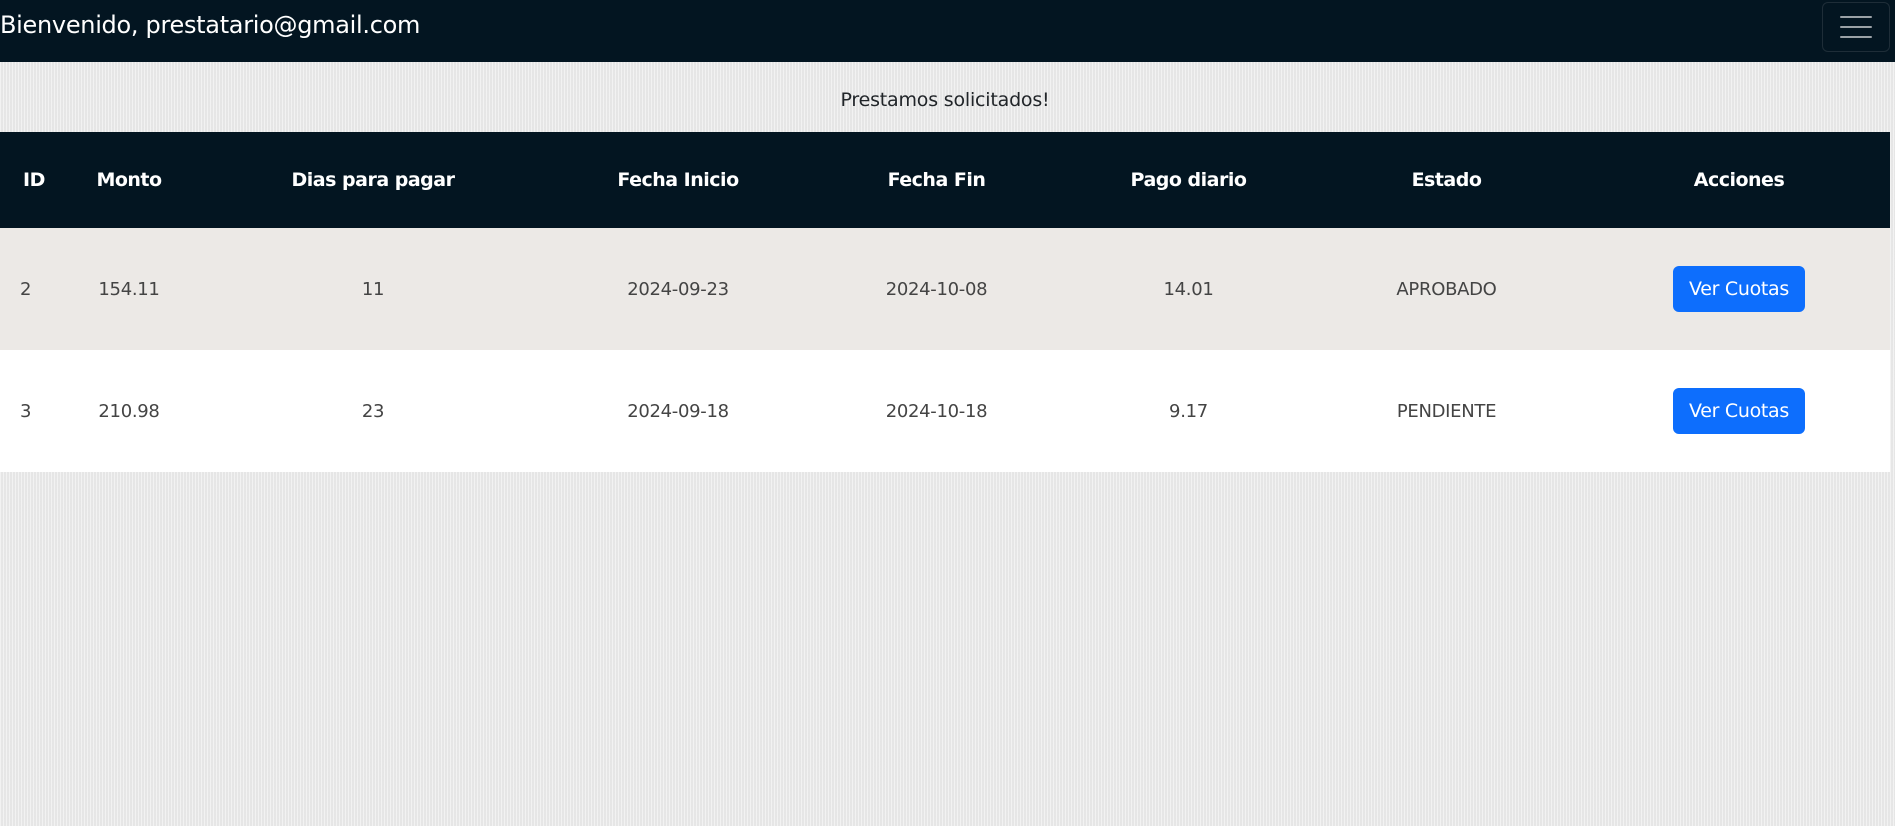 This screenshot has height=826, width=1895. I want to click on hamburger-menu-icon, so click(1856, 27).